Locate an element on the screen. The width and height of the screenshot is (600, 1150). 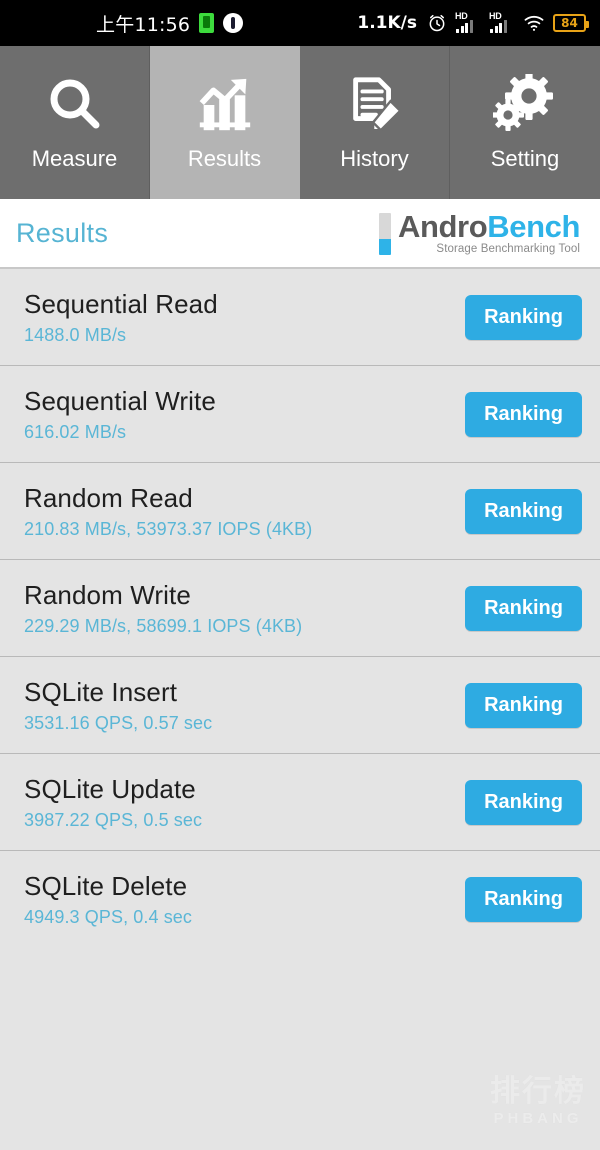
result-value: 210.83 MB/s, 53973.37 IOPS (4KB) is located at coordinates (168, 528).